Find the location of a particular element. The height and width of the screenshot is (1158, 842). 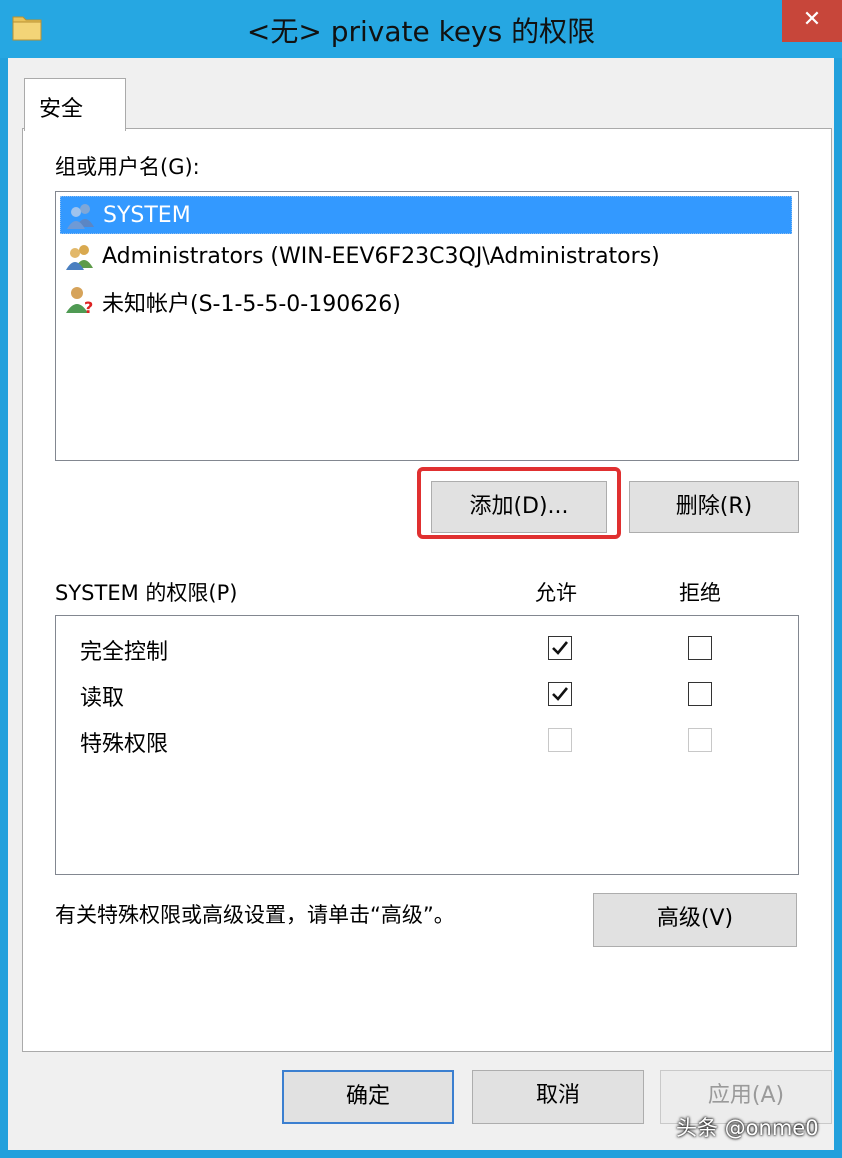

remove-button: 删除(R) is located at coordinates (714, 507).